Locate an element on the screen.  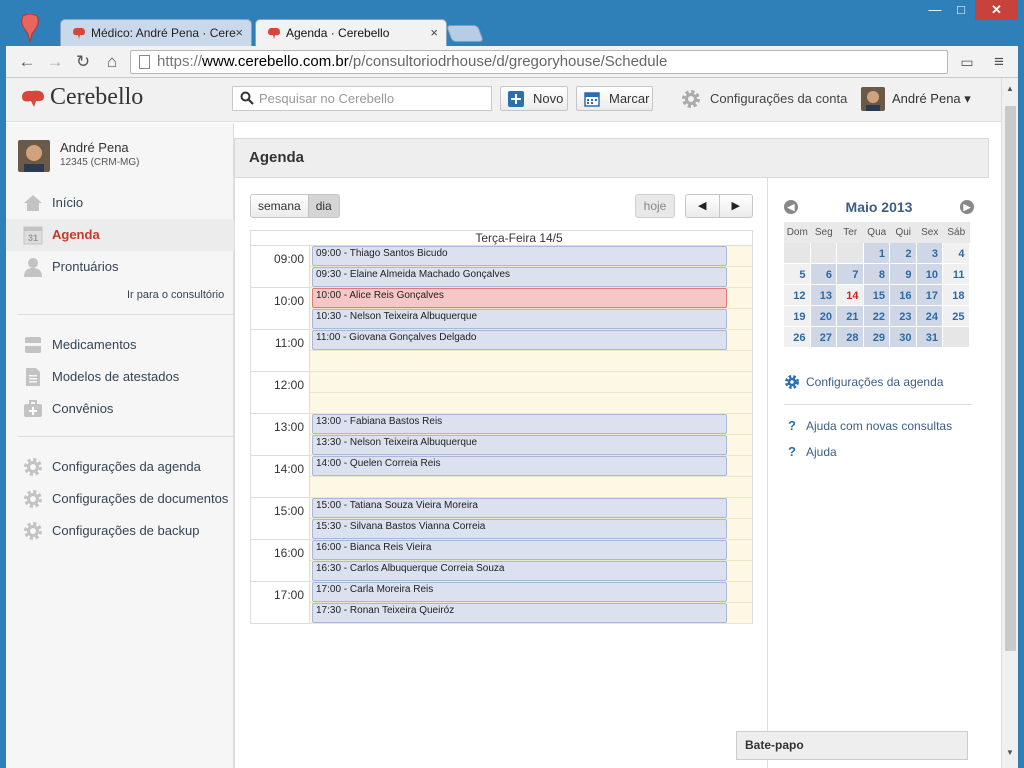
sidebar-item-config-documentos: Configurações de documentos is located at coordinates (120, 499).